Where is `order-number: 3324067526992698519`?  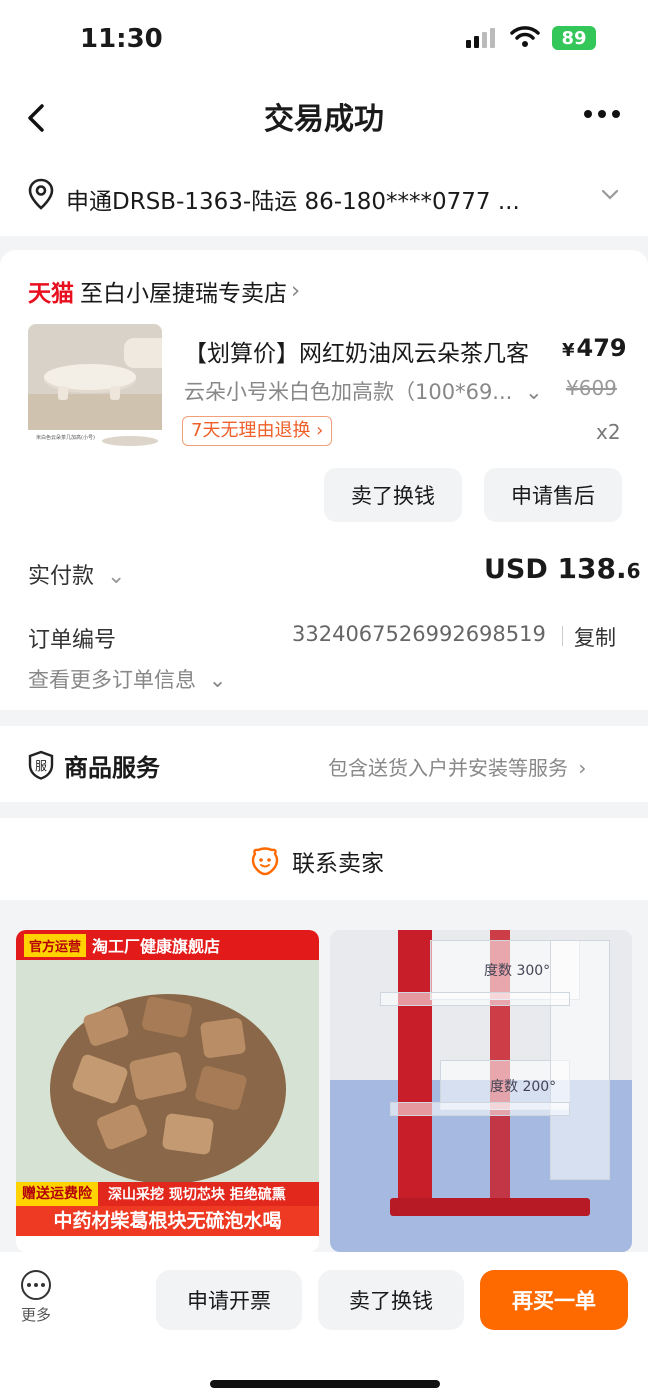 order-number: 3324067526992698519 is located at coordinates (419, 634).